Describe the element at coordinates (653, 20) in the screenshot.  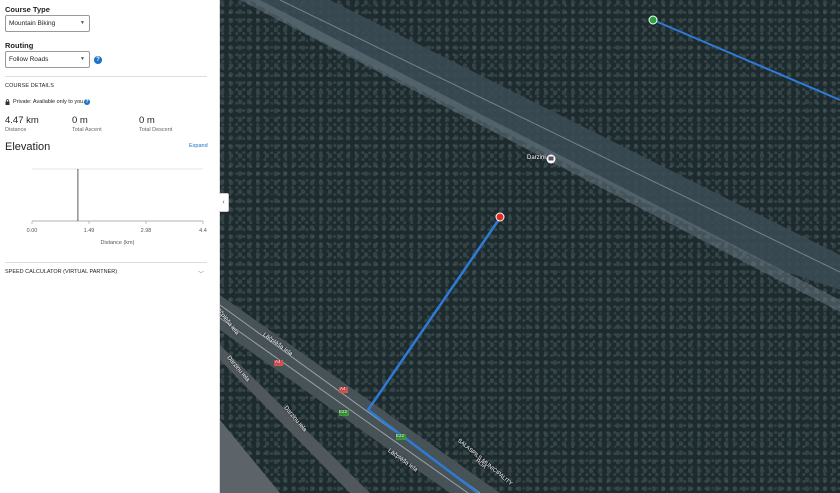
I see `start-marker-icon` at that location.